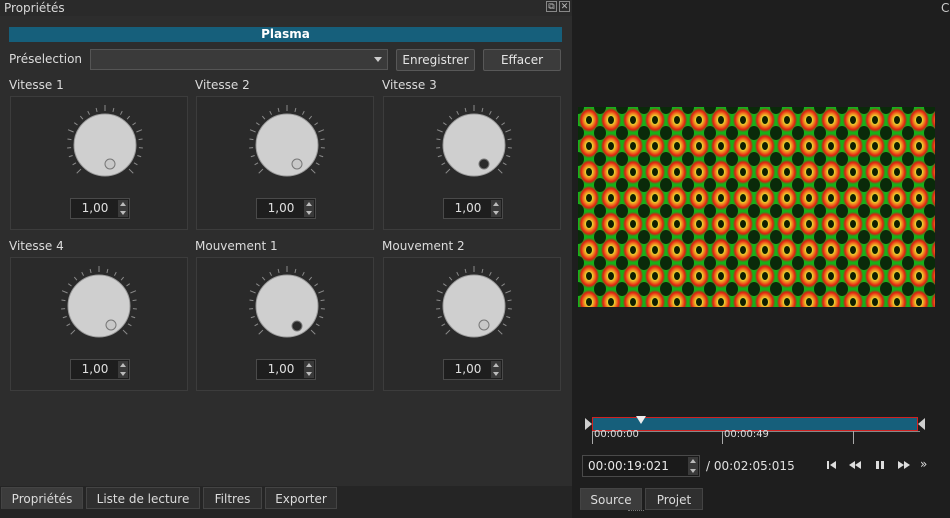  What do you see at coordinates (588, 424) in the screenshot?
I see `in-point-marker-icon` at bounding box center [588, 424].